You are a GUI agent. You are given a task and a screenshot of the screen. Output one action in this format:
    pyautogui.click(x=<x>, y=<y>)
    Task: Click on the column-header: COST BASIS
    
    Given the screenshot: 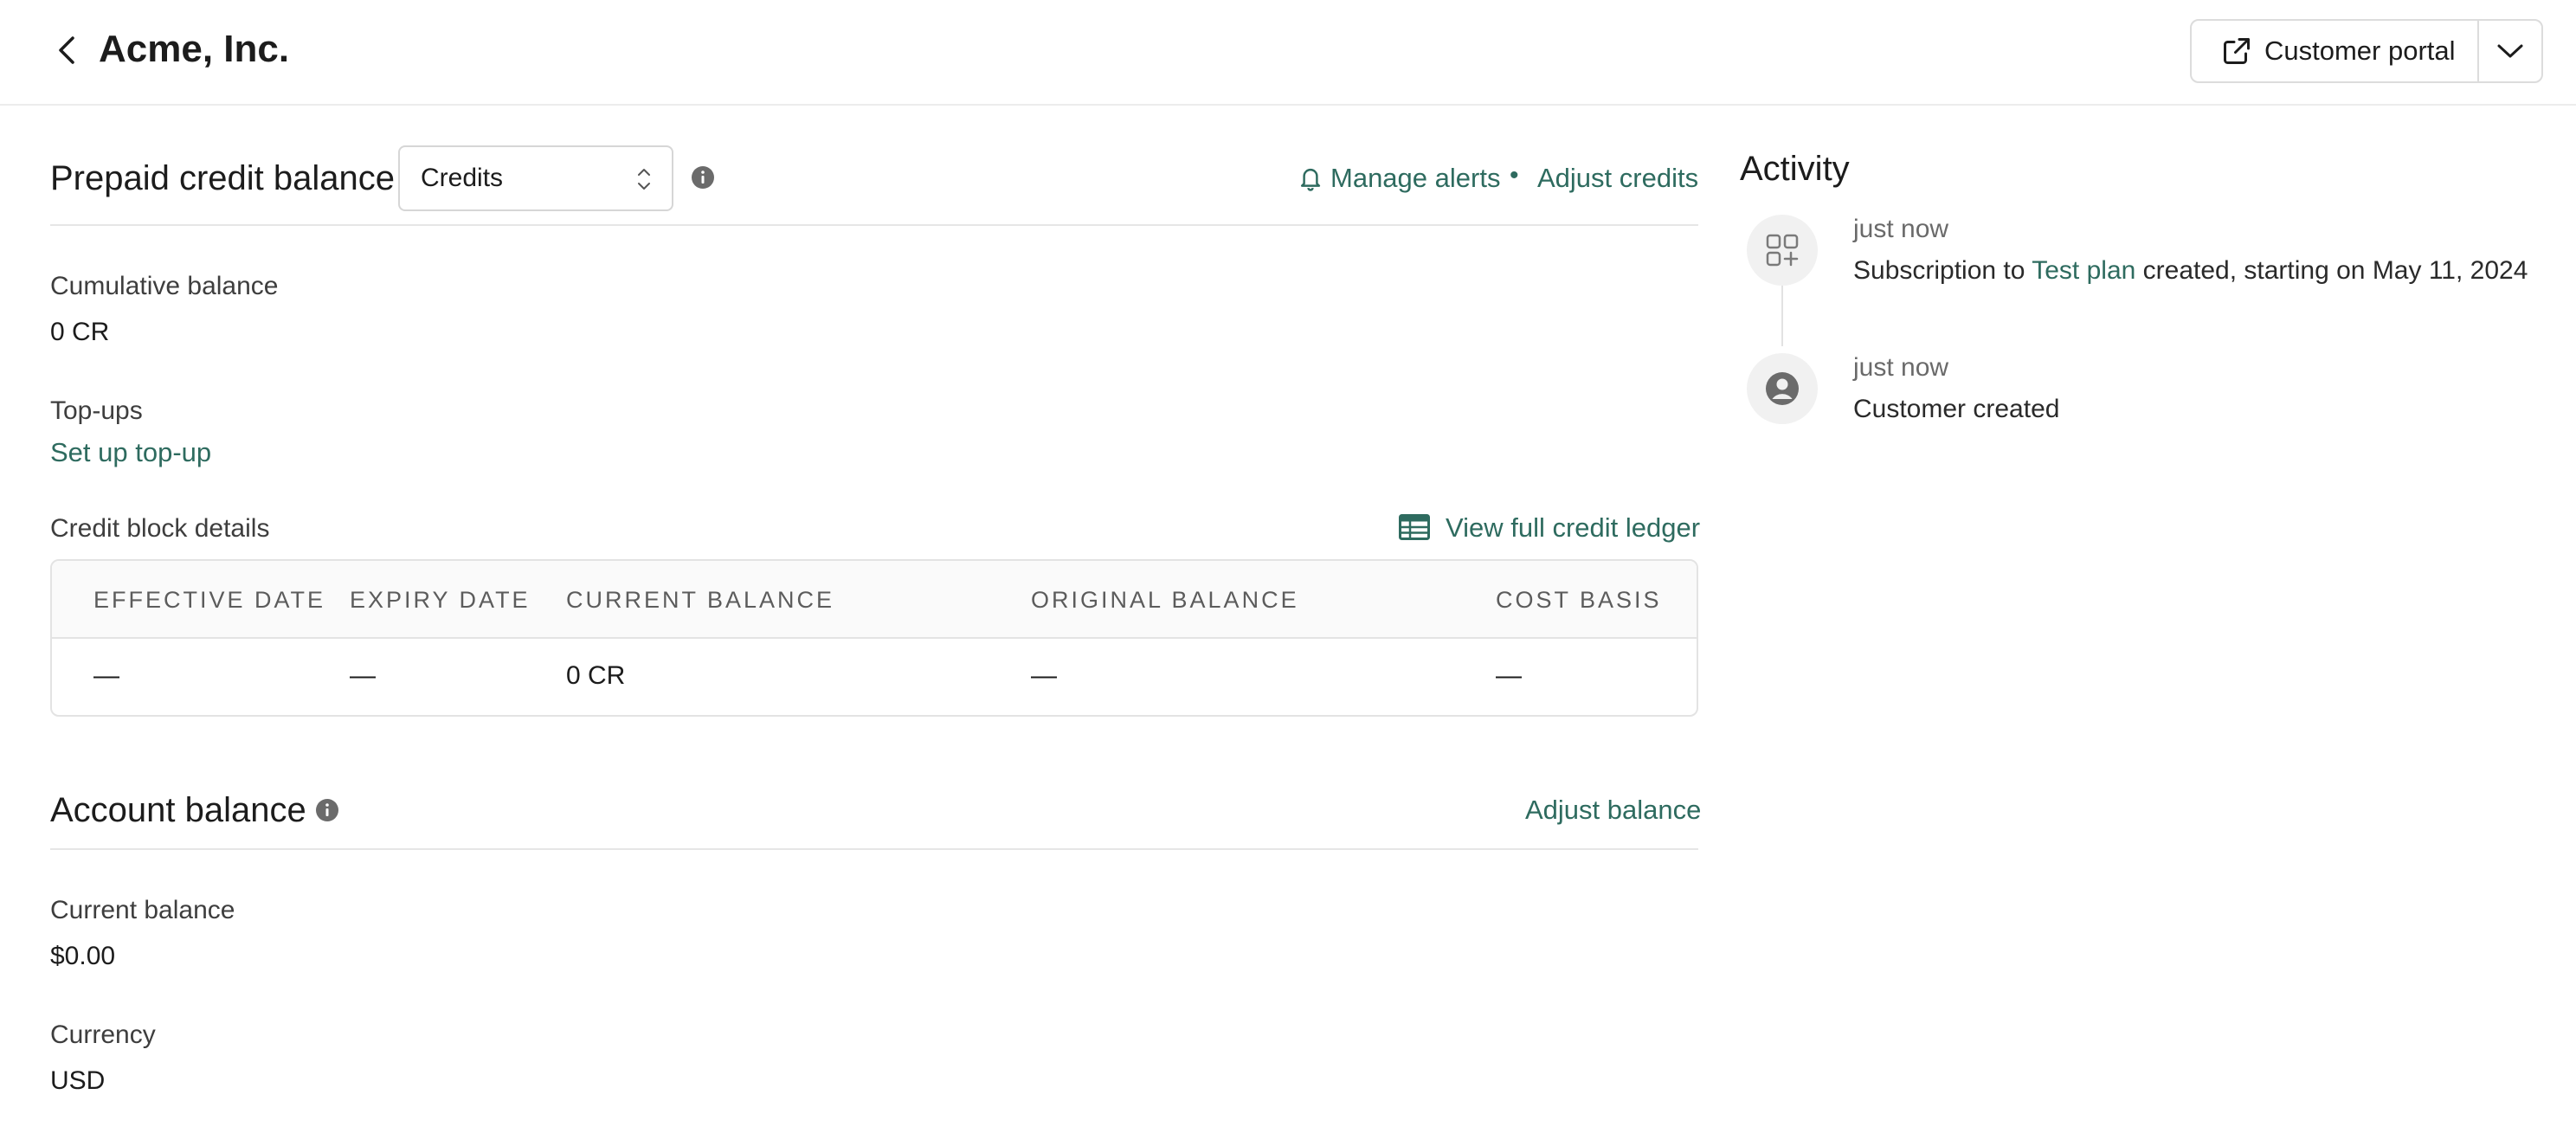 What is the action you would take?
    pyautogui.click(x=1579, y=600)
    